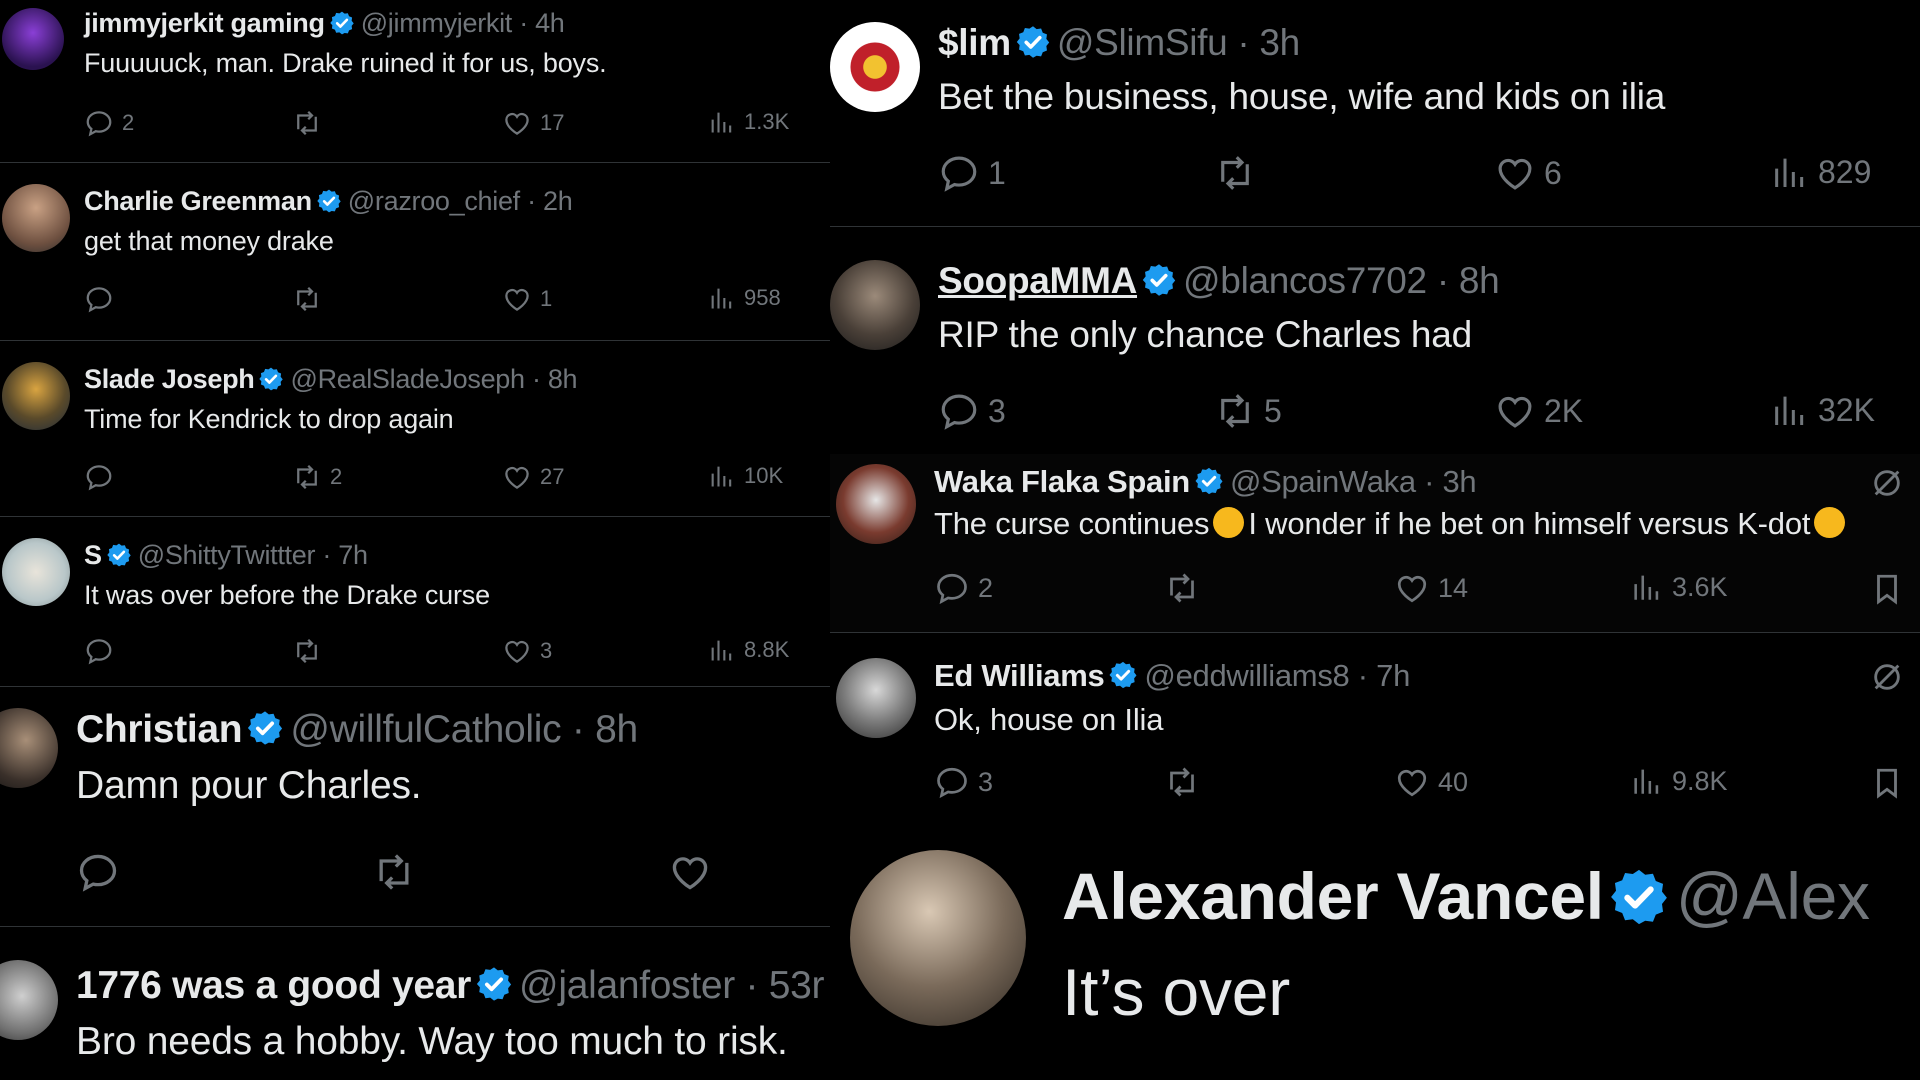 This screenshot has height=1080, width=1920. What do you see at coordinates (550, 23) in the screenshot?
I see `timestamp: 4h` at bounding box center [550, 23].